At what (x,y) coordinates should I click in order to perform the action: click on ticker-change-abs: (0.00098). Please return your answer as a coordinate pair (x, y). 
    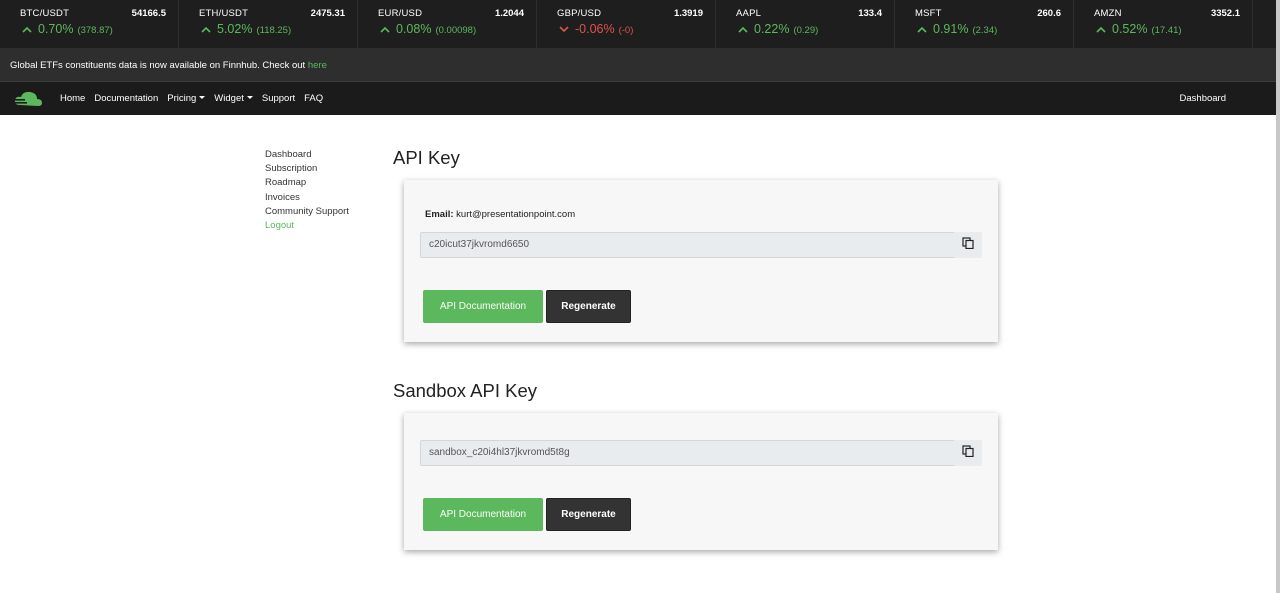
    Looking at the image, I should click on (456, 30).